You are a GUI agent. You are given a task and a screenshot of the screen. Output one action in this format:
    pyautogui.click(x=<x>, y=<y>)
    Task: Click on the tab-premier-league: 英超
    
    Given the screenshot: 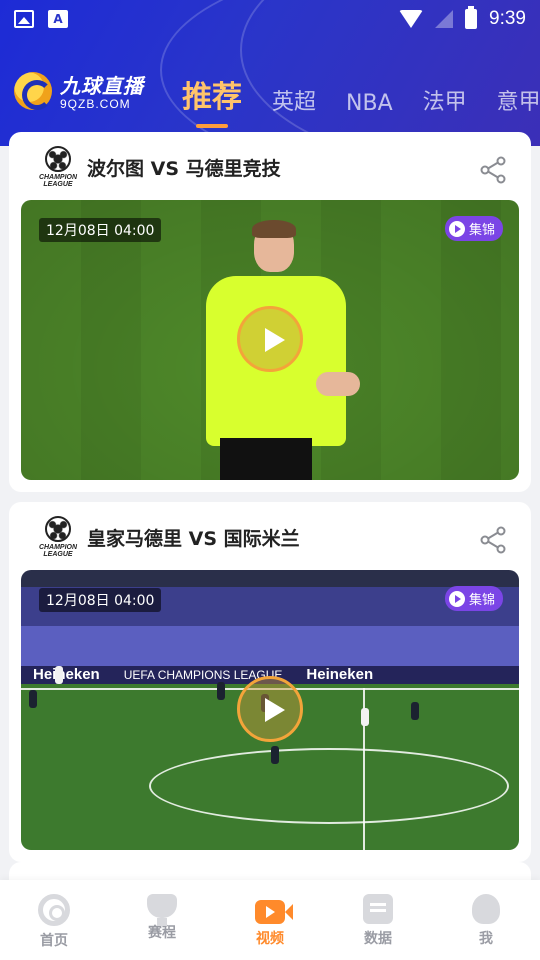 What is the action you would take?
    pyautogui.click(x=294, y=100)
    